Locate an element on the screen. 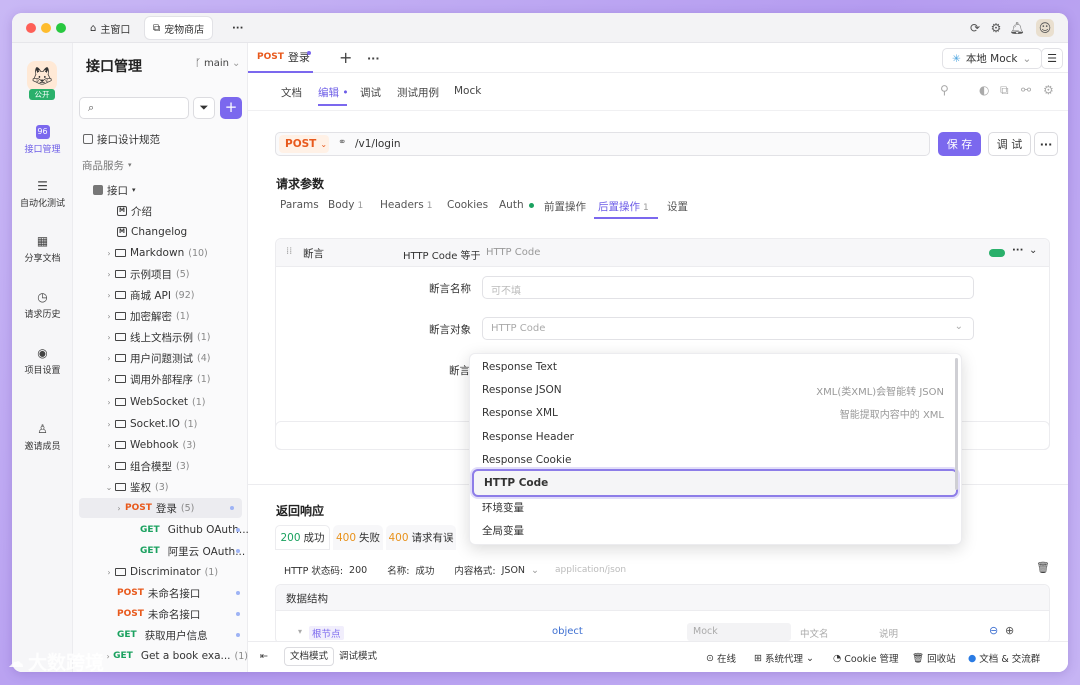 This screenshot has height=685, width=1080. param-tab-params: Params is located at coordinates (299, 205).